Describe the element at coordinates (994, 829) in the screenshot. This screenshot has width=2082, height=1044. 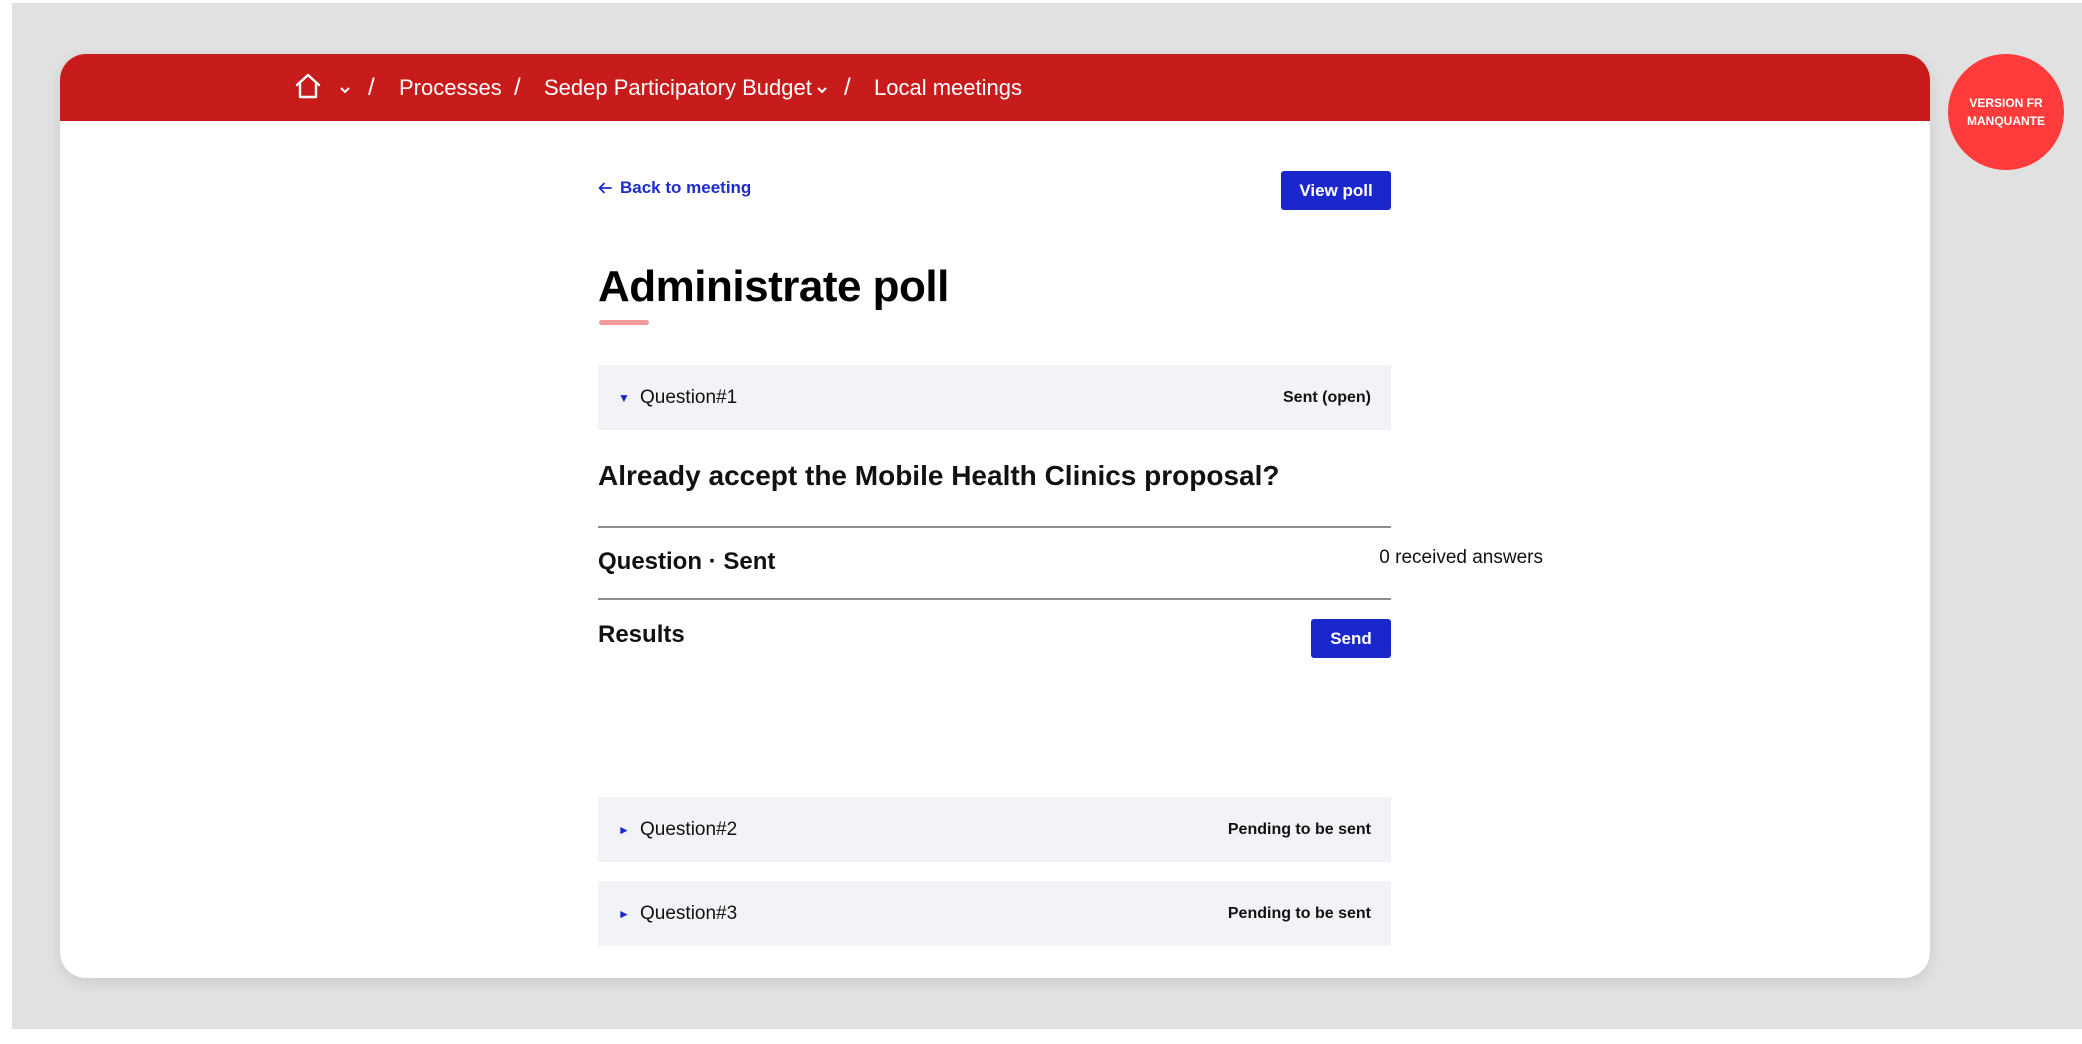
I see `question-2-toggle: ► Question#2 Pending to be sent` at that location.